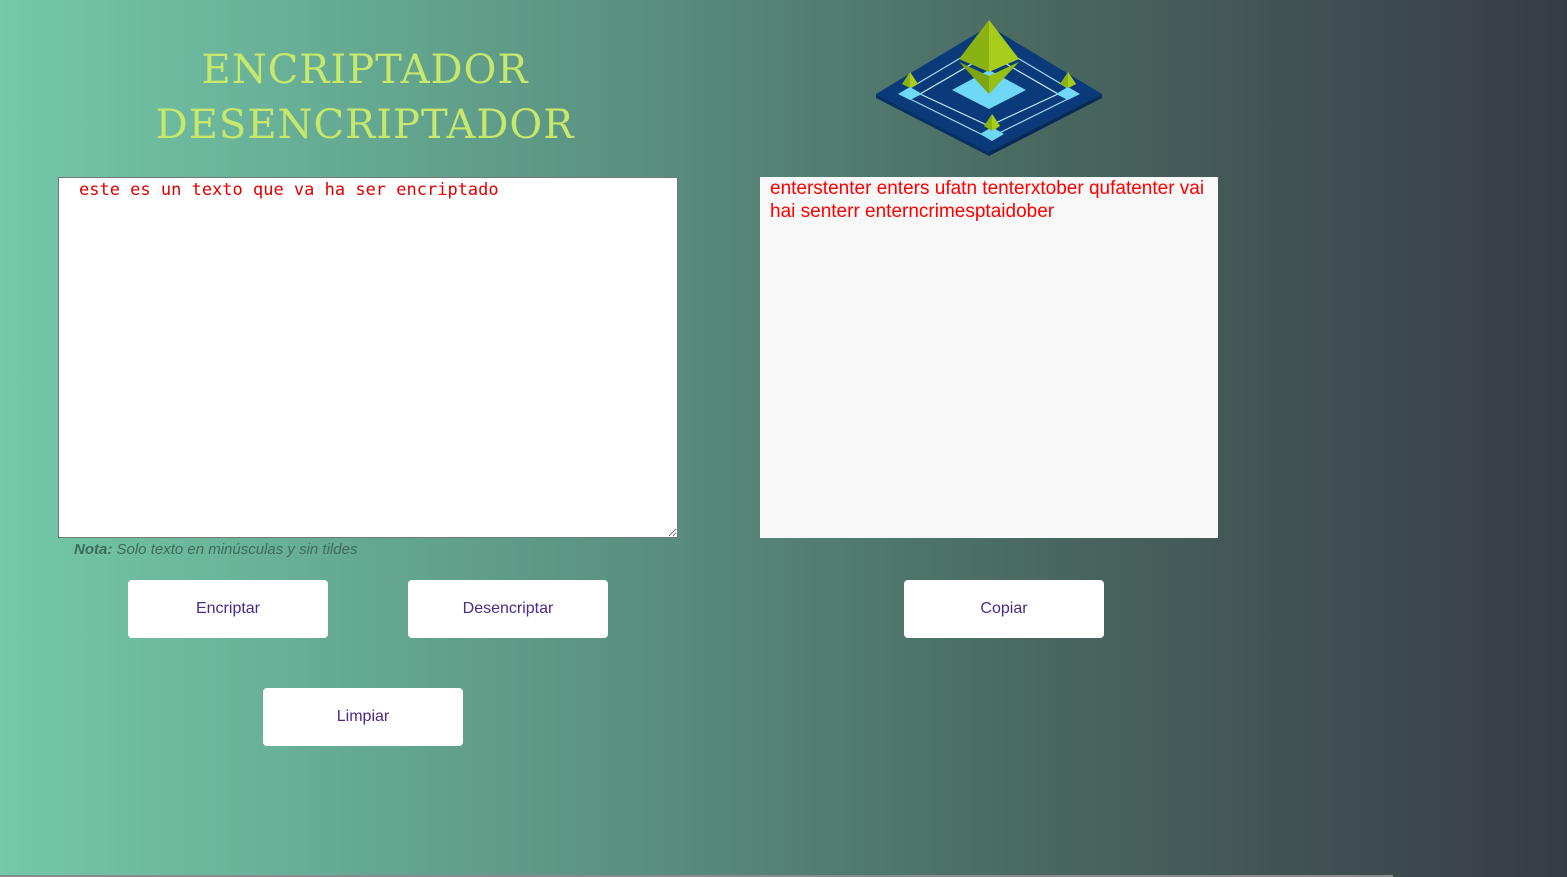 The image size is (1567, 877). What do you see at coordinates (365, 70) in the screenshot?
I see `page-title-line-1: ENCRIPTADOR` at bounding box center [365, 70].